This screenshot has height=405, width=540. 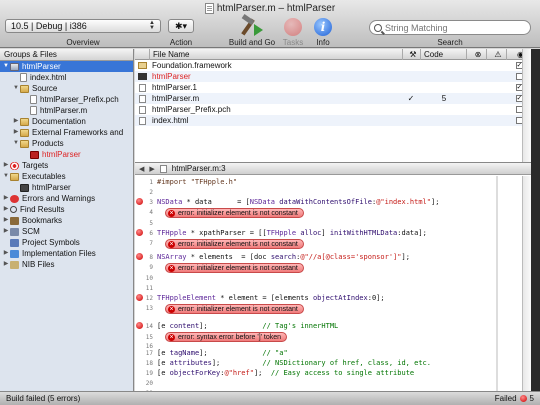 I want to click on column-code: Code, so click(x=444, y=54).